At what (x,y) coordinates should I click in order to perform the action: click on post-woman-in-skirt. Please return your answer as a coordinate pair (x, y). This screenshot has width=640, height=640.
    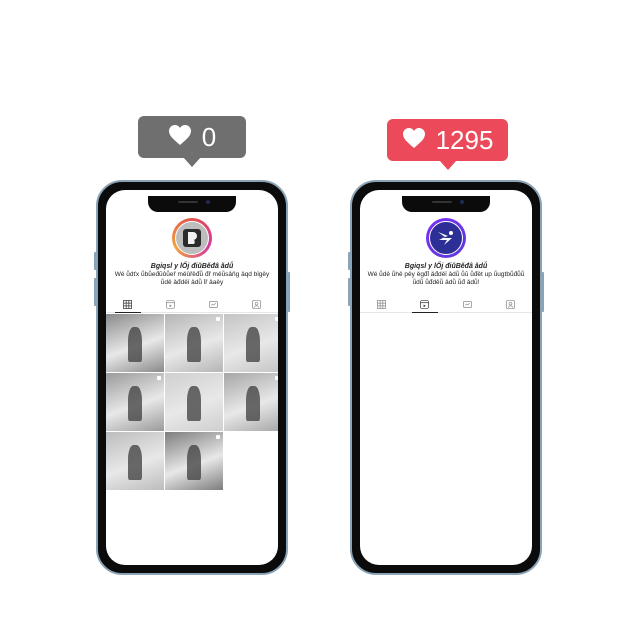
    Looking at the image, I should click on (194, 402).